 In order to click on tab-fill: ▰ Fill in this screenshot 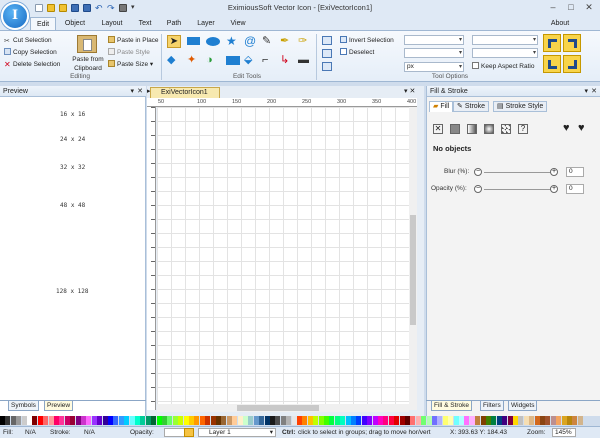, I will do `click(441, 106)`.